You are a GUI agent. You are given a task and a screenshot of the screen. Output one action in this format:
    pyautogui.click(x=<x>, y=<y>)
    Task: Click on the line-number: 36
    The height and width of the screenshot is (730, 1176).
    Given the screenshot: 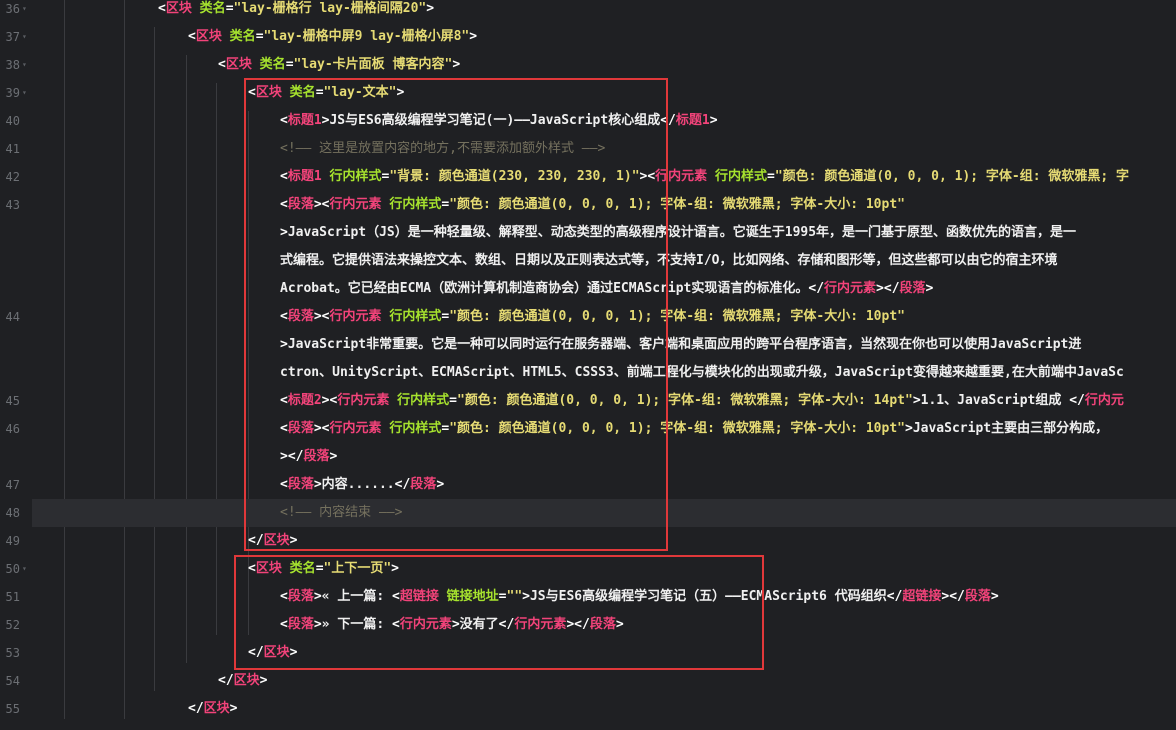 What is the action you would take?
    pyautogui.click(x=12, y=9)
    